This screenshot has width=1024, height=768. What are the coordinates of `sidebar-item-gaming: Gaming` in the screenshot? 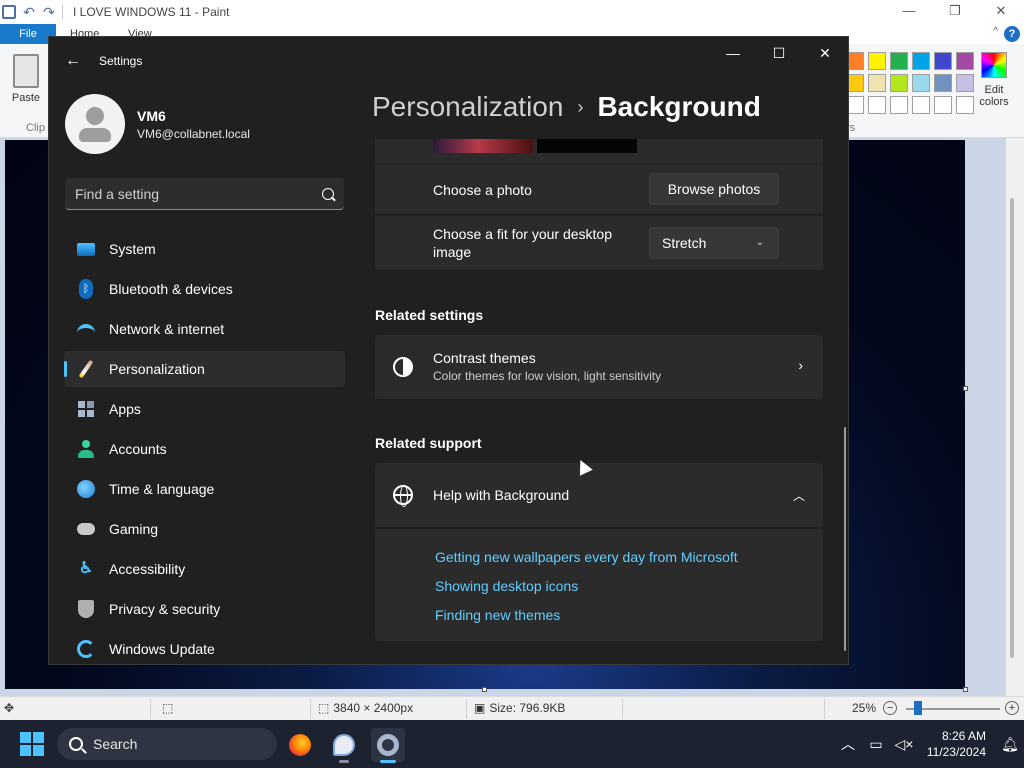 It's located at (204, 529).